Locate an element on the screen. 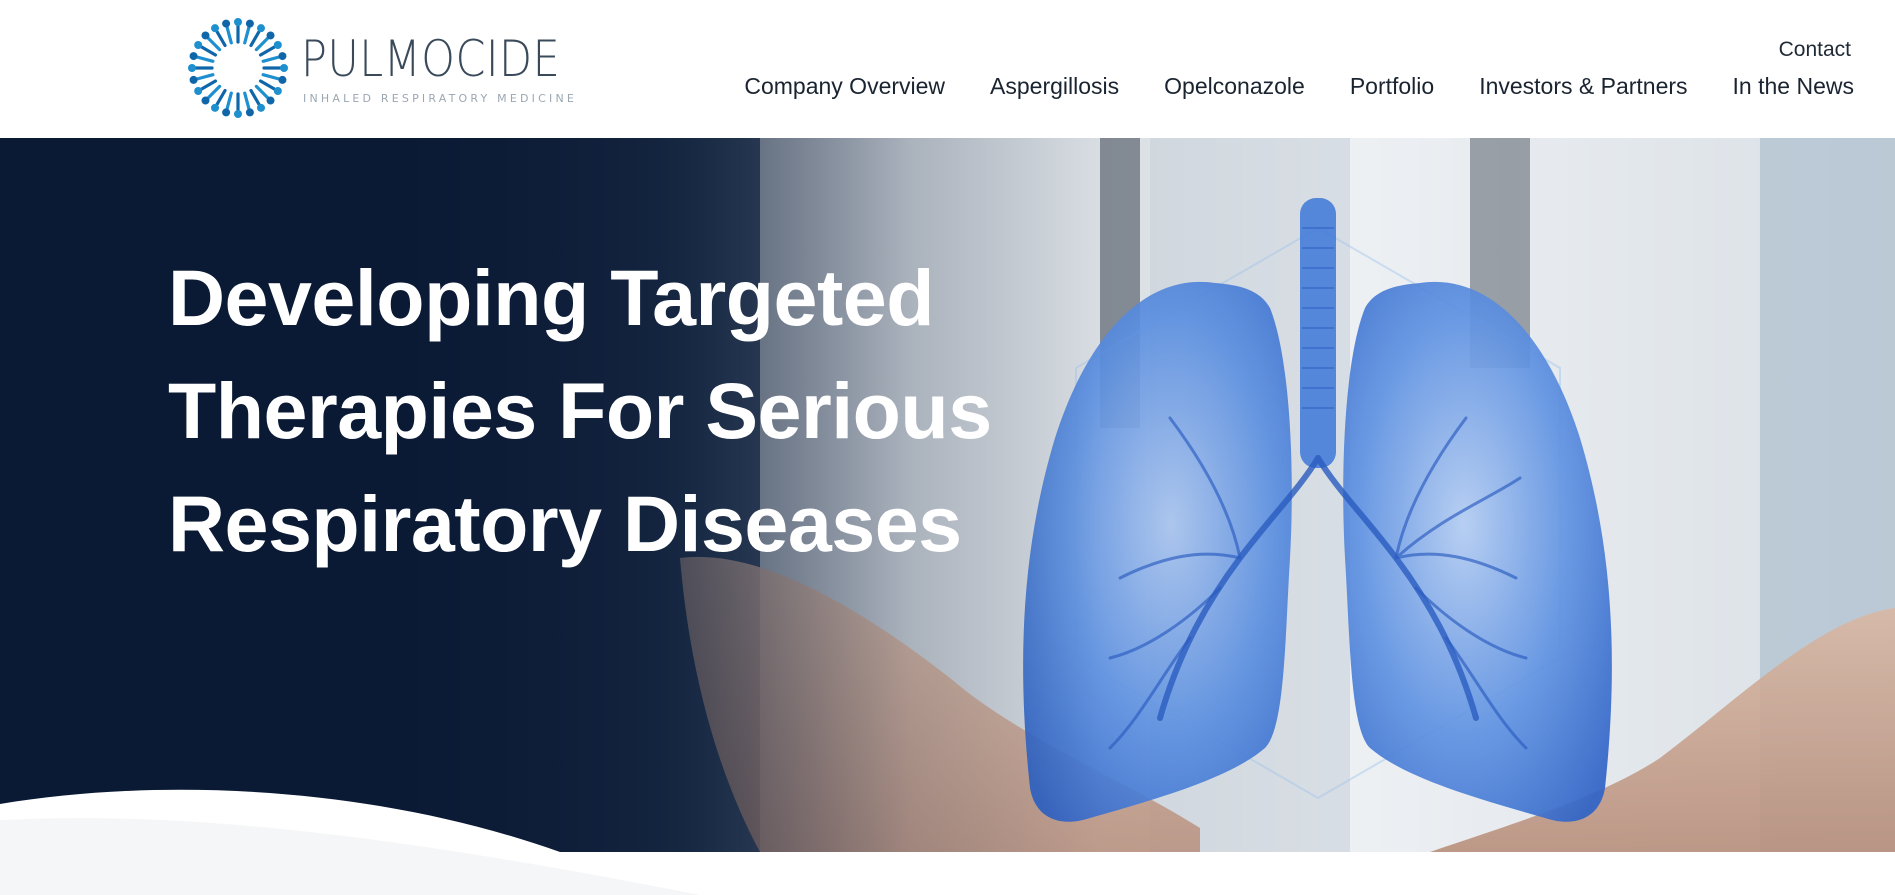 The width and height of the screenshot is (1895, 895). hero-heading-line-1: Developing Targeted is located at coordinates (551, 297).